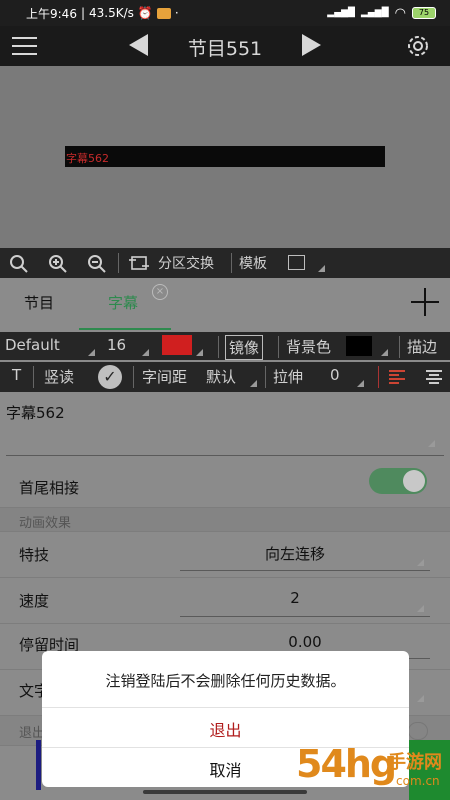 This screenshot has height=800, width=450. What do you see at coordinates (422, 346) in the screenshot?
I see `stroke-button: 描边` at bounding box center [422, 346].